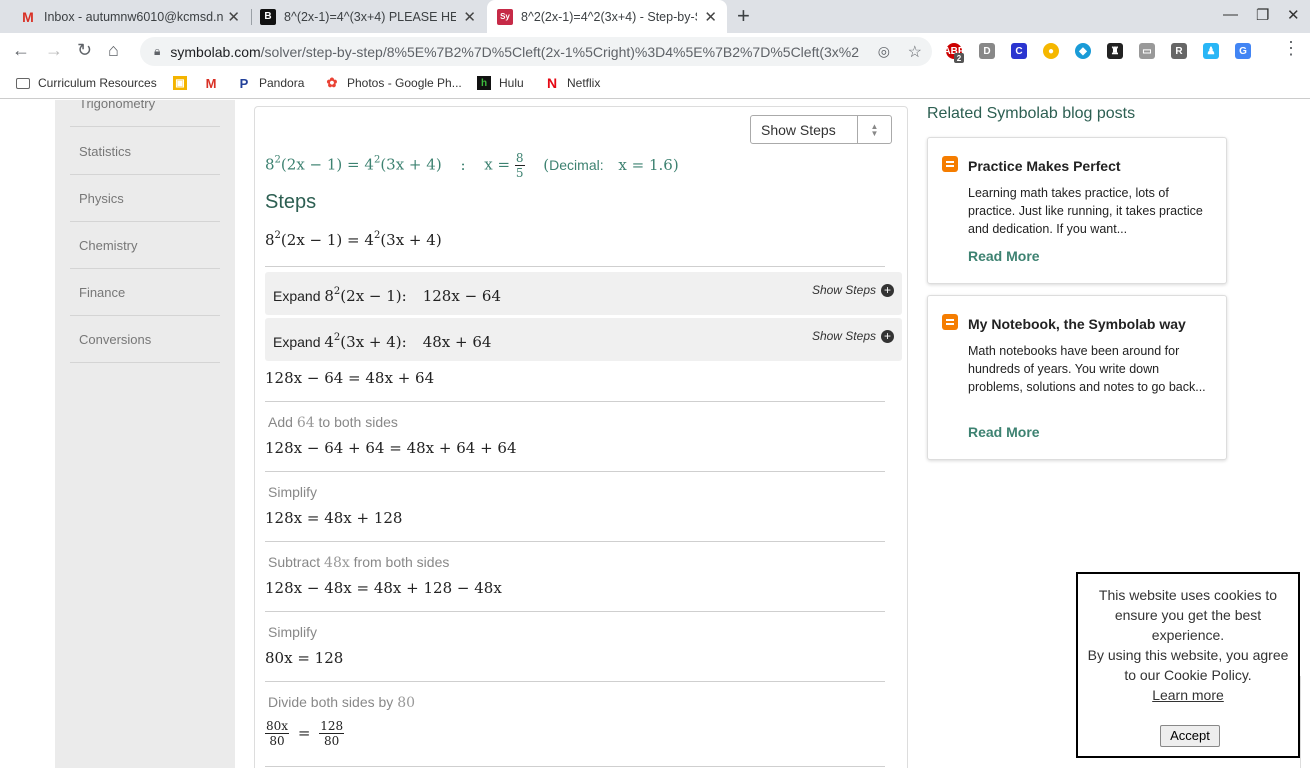  Describe the element at coordinates (743, 16) in the screenshot. I see `new-tab-button: +` at that location.